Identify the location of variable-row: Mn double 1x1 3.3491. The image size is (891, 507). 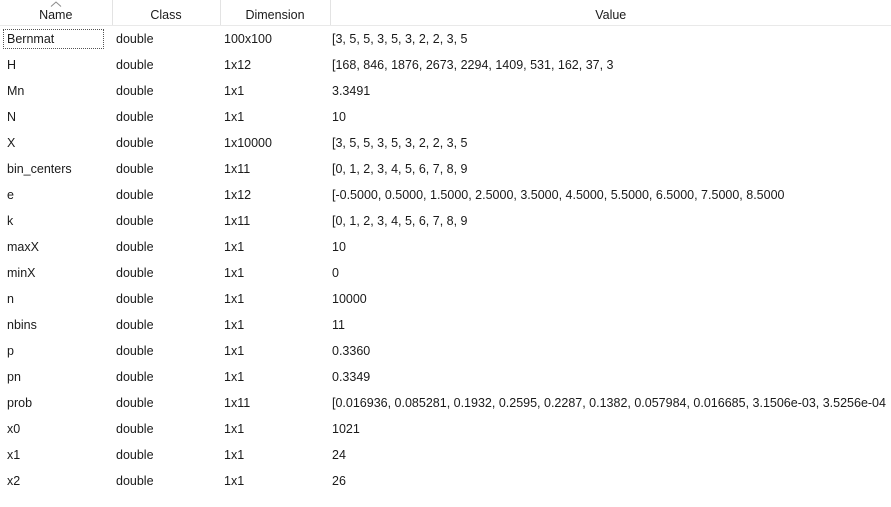
(445, 91).